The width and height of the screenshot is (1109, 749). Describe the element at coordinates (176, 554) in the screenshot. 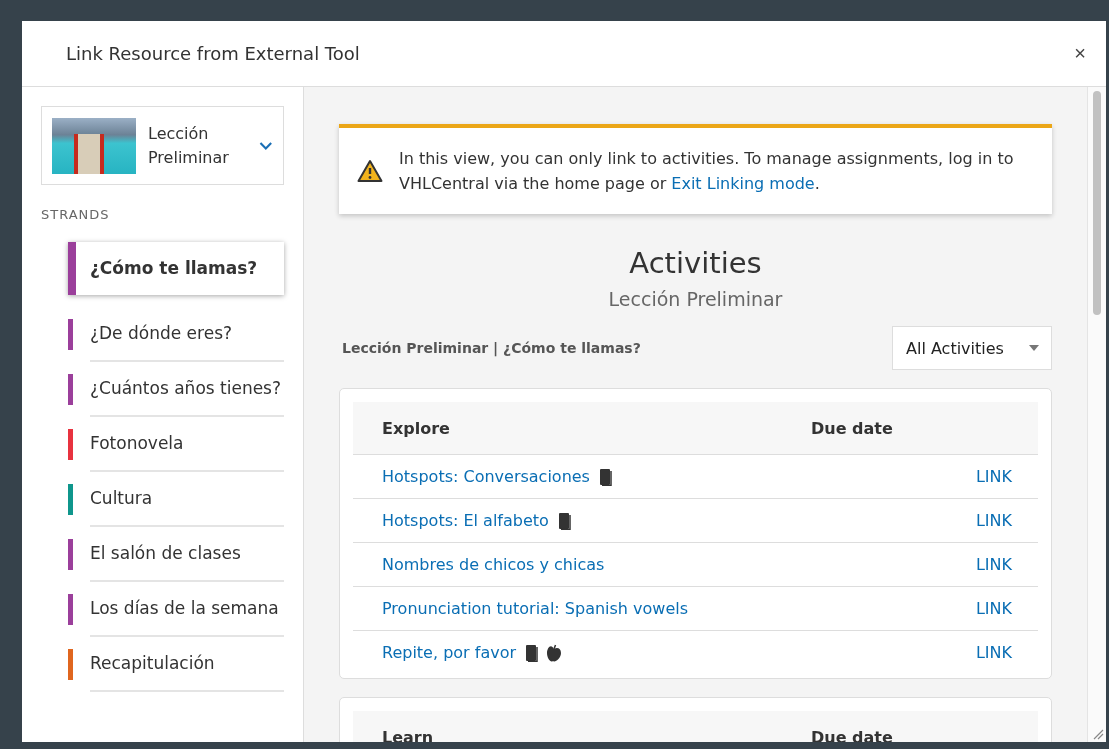

I see `strand-item: El salón de clases` at that location.